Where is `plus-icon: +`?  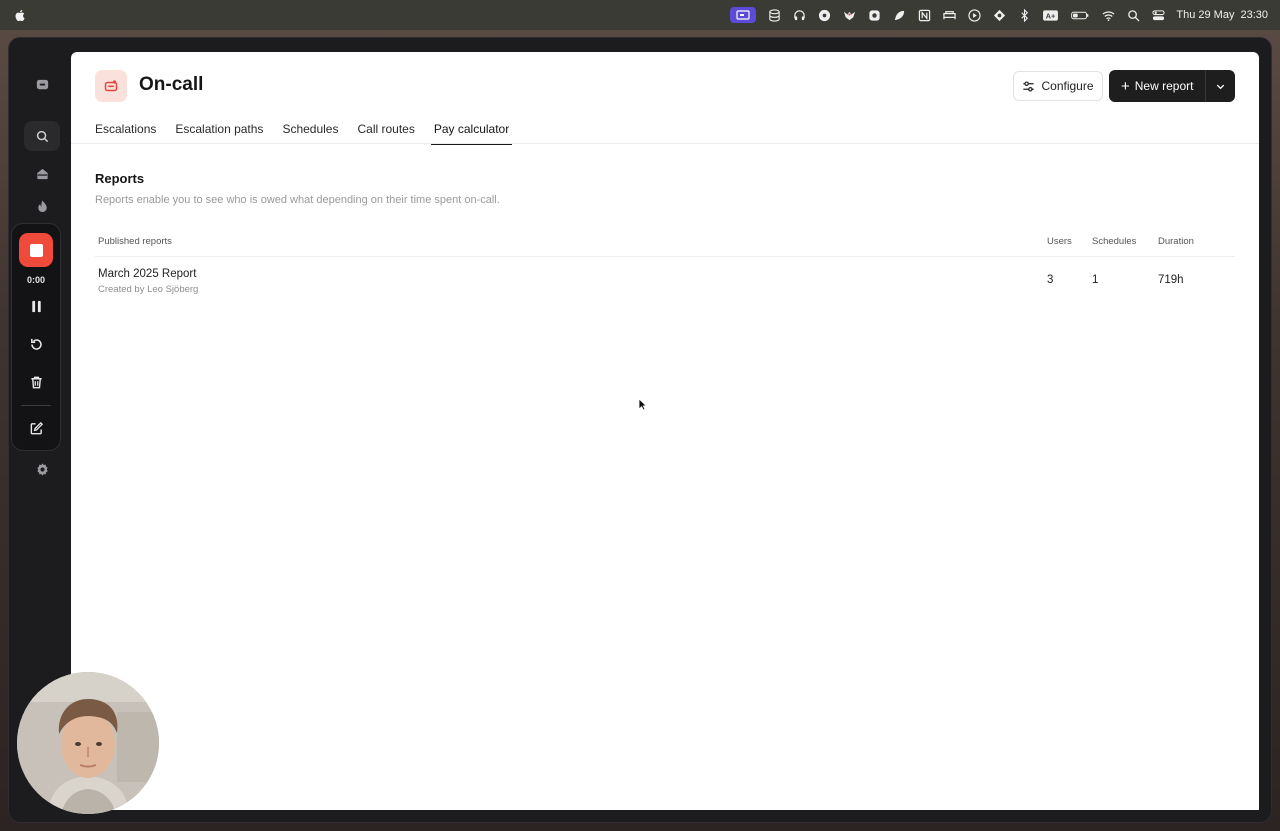 plus-icon: + is located at coordinates (1125, 86).